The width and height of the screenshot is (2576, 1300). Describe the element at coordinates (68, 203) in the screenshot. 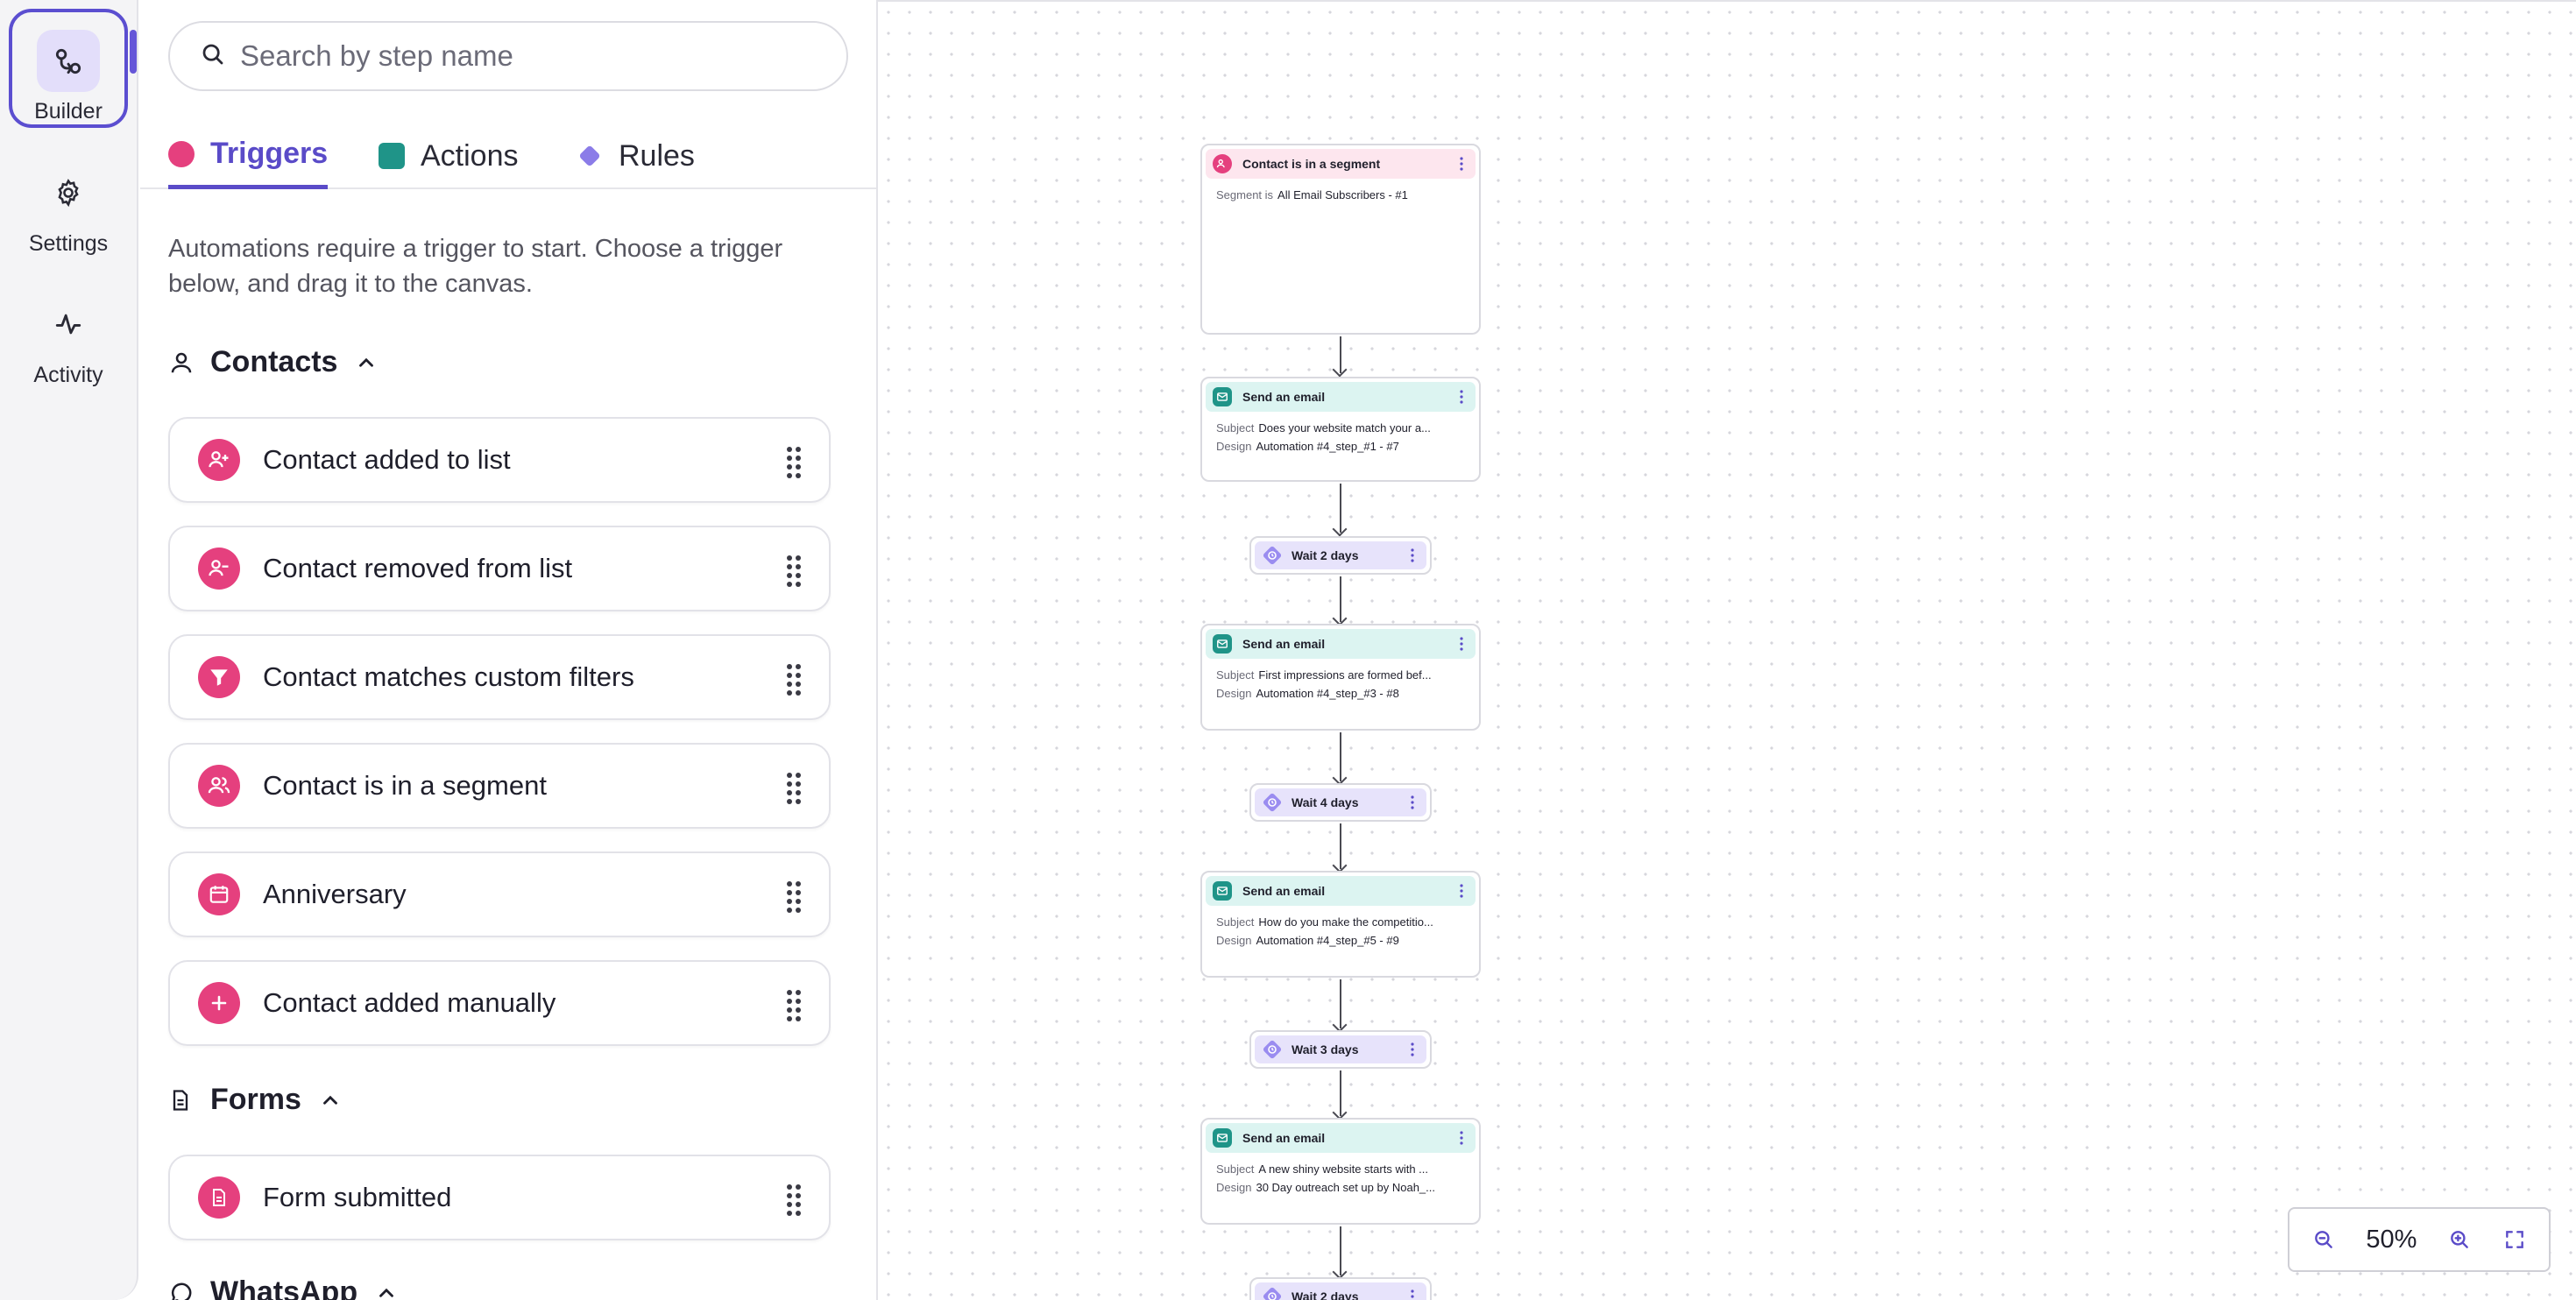

I see `rail-item-settings: Settings` at that location.